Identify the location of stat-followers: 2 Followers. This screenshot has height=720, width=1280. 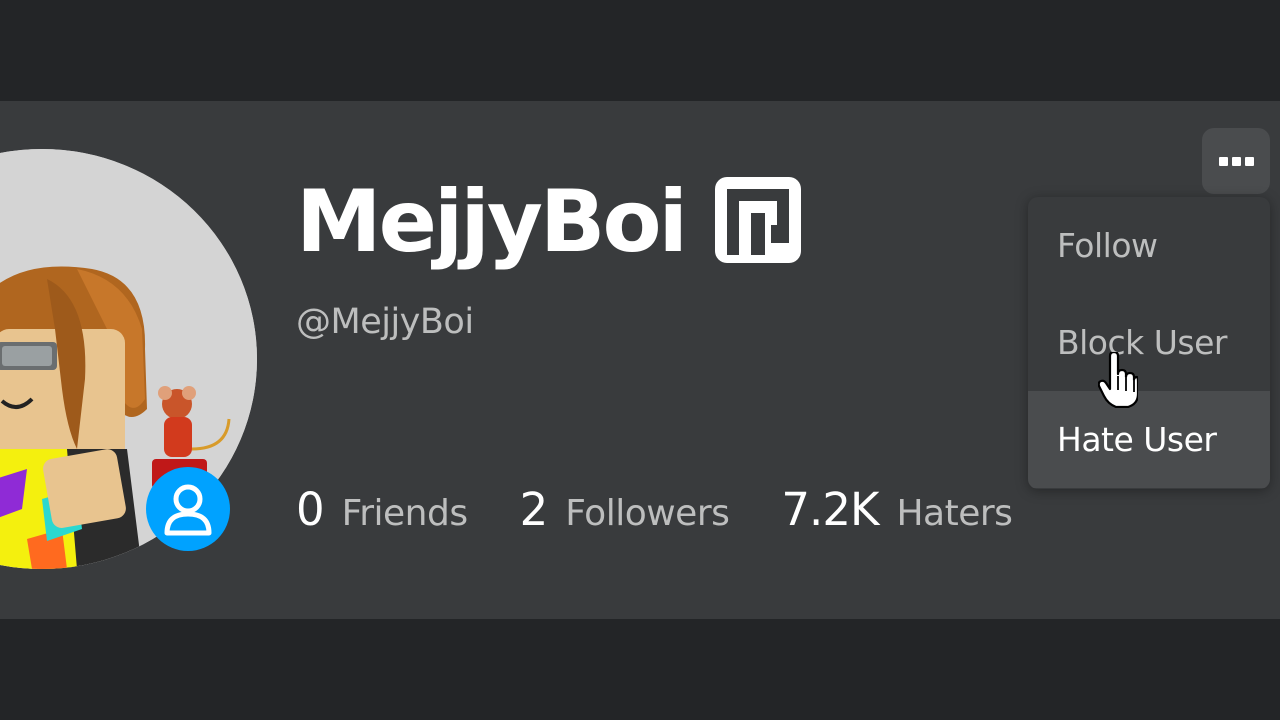
(625, 509).